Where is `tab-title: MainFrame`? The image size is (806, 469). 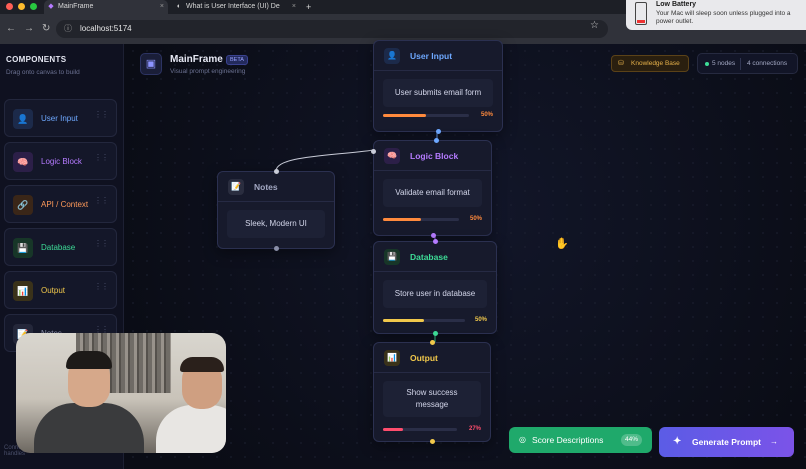
tab-title: MainFrame is located at coordinates (76, 6).